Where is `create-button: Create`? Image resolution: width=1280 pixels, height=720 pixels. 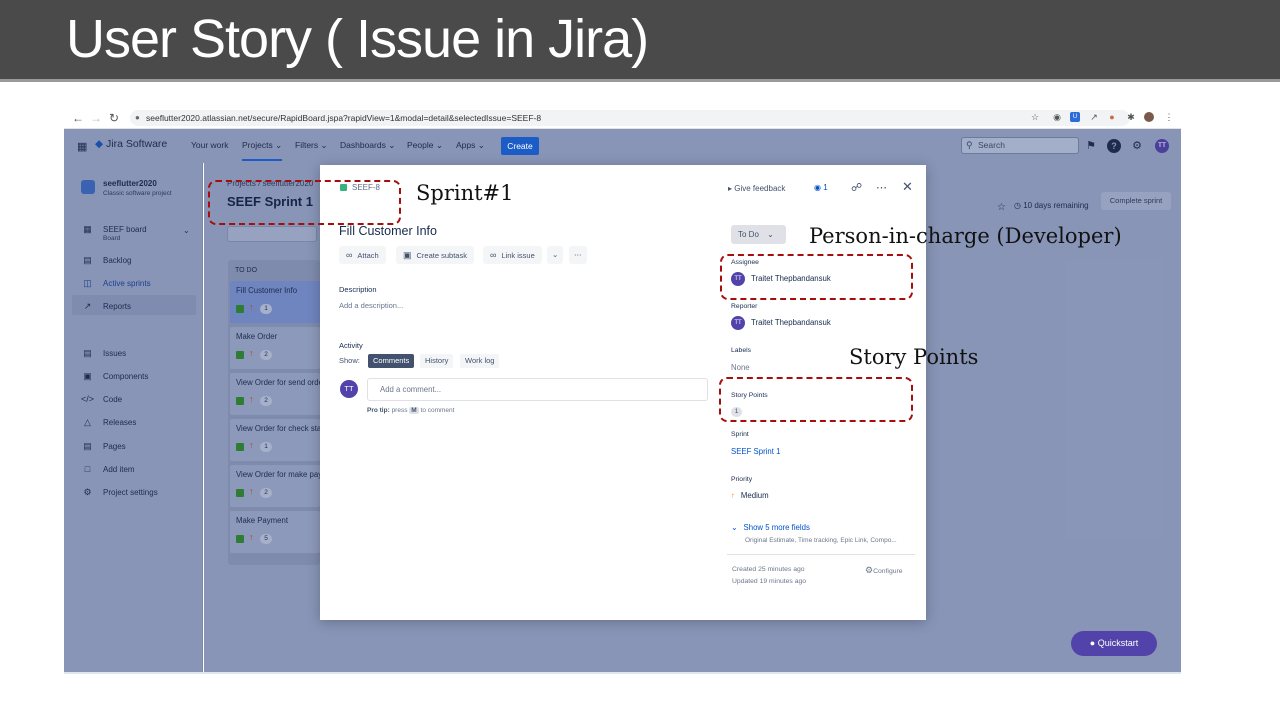
create-button: Create is located at coordinates (520, 146).